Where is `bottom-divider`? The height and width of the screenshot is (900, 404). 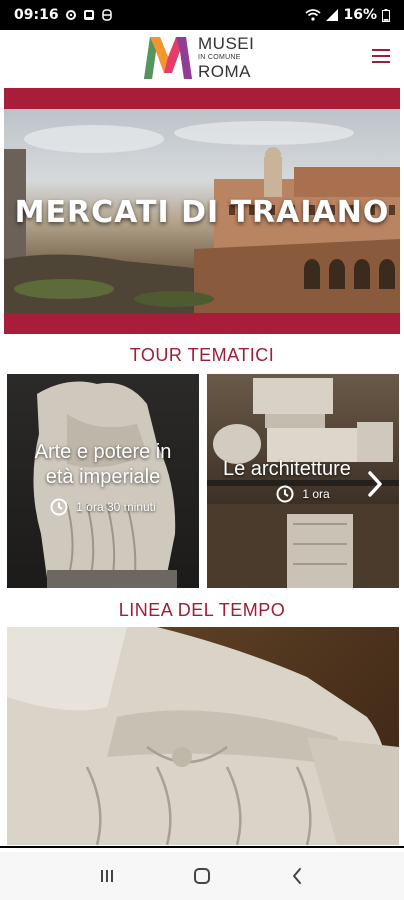
bottom-divider is located at coordinates (202, 847).